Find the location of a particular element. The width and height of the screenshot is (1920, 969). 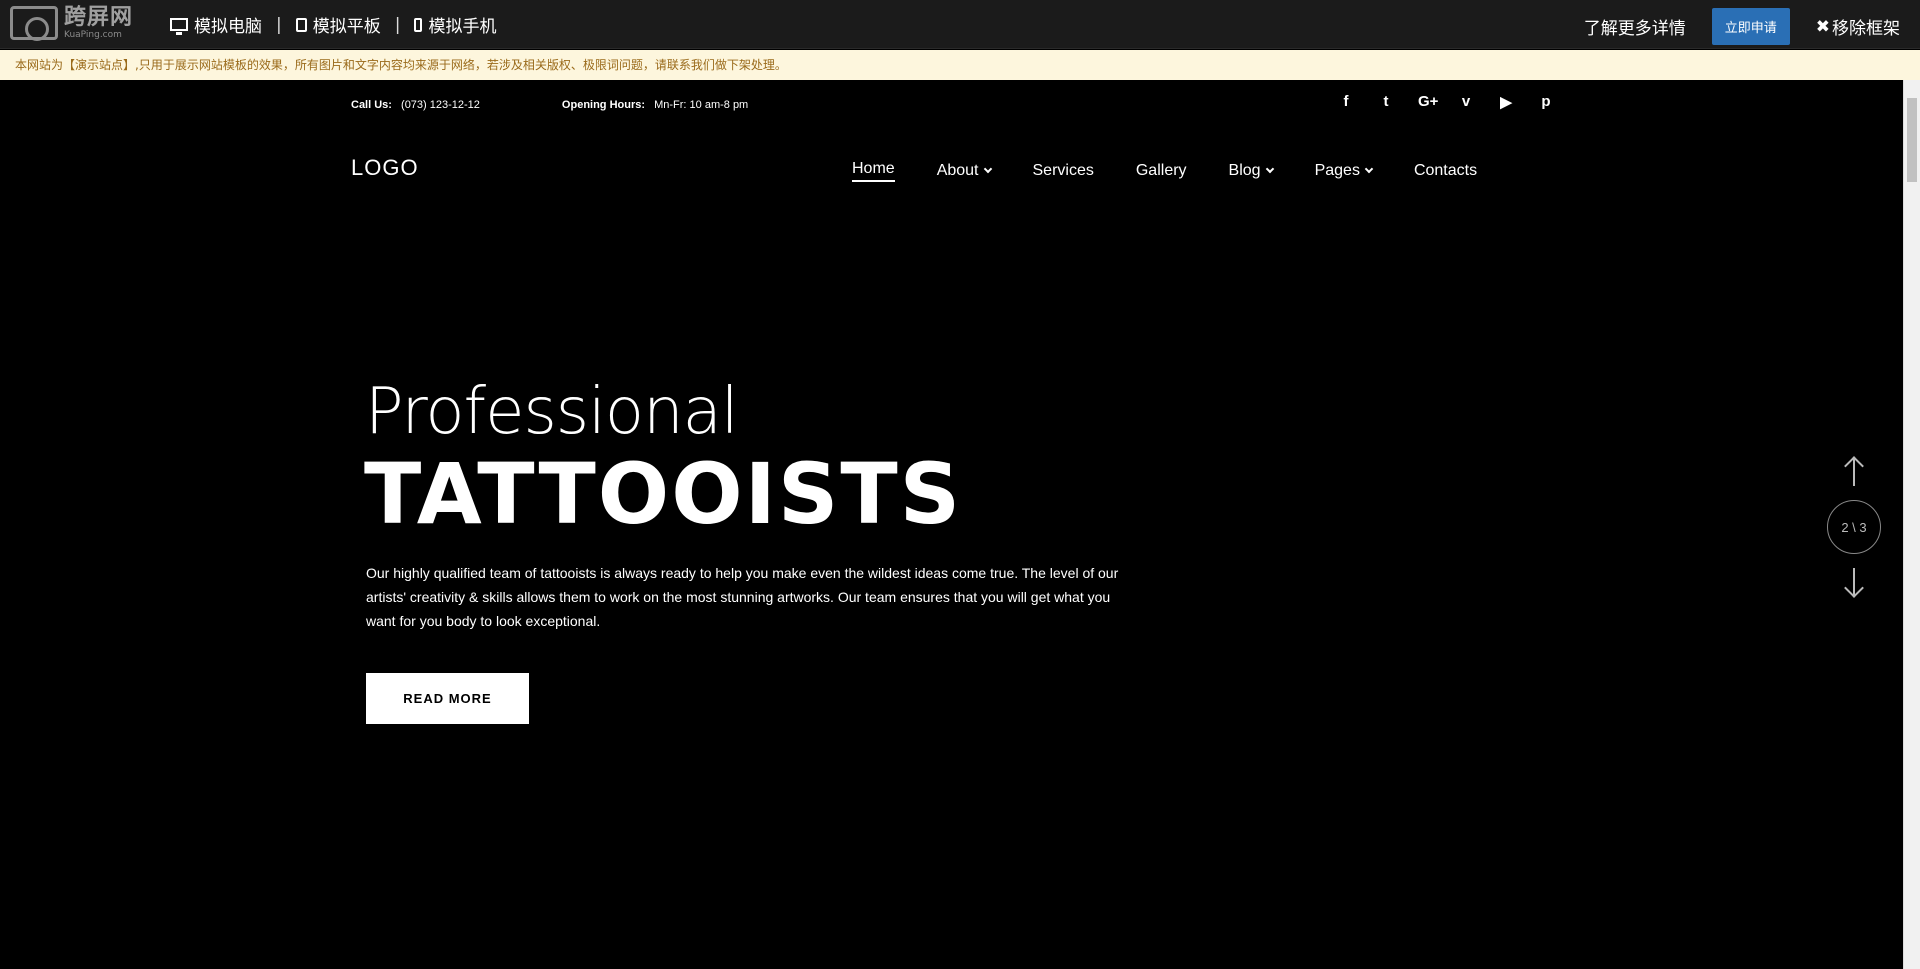

more-info-link: 了解更多详情 is located at coordinates (1635, 26).